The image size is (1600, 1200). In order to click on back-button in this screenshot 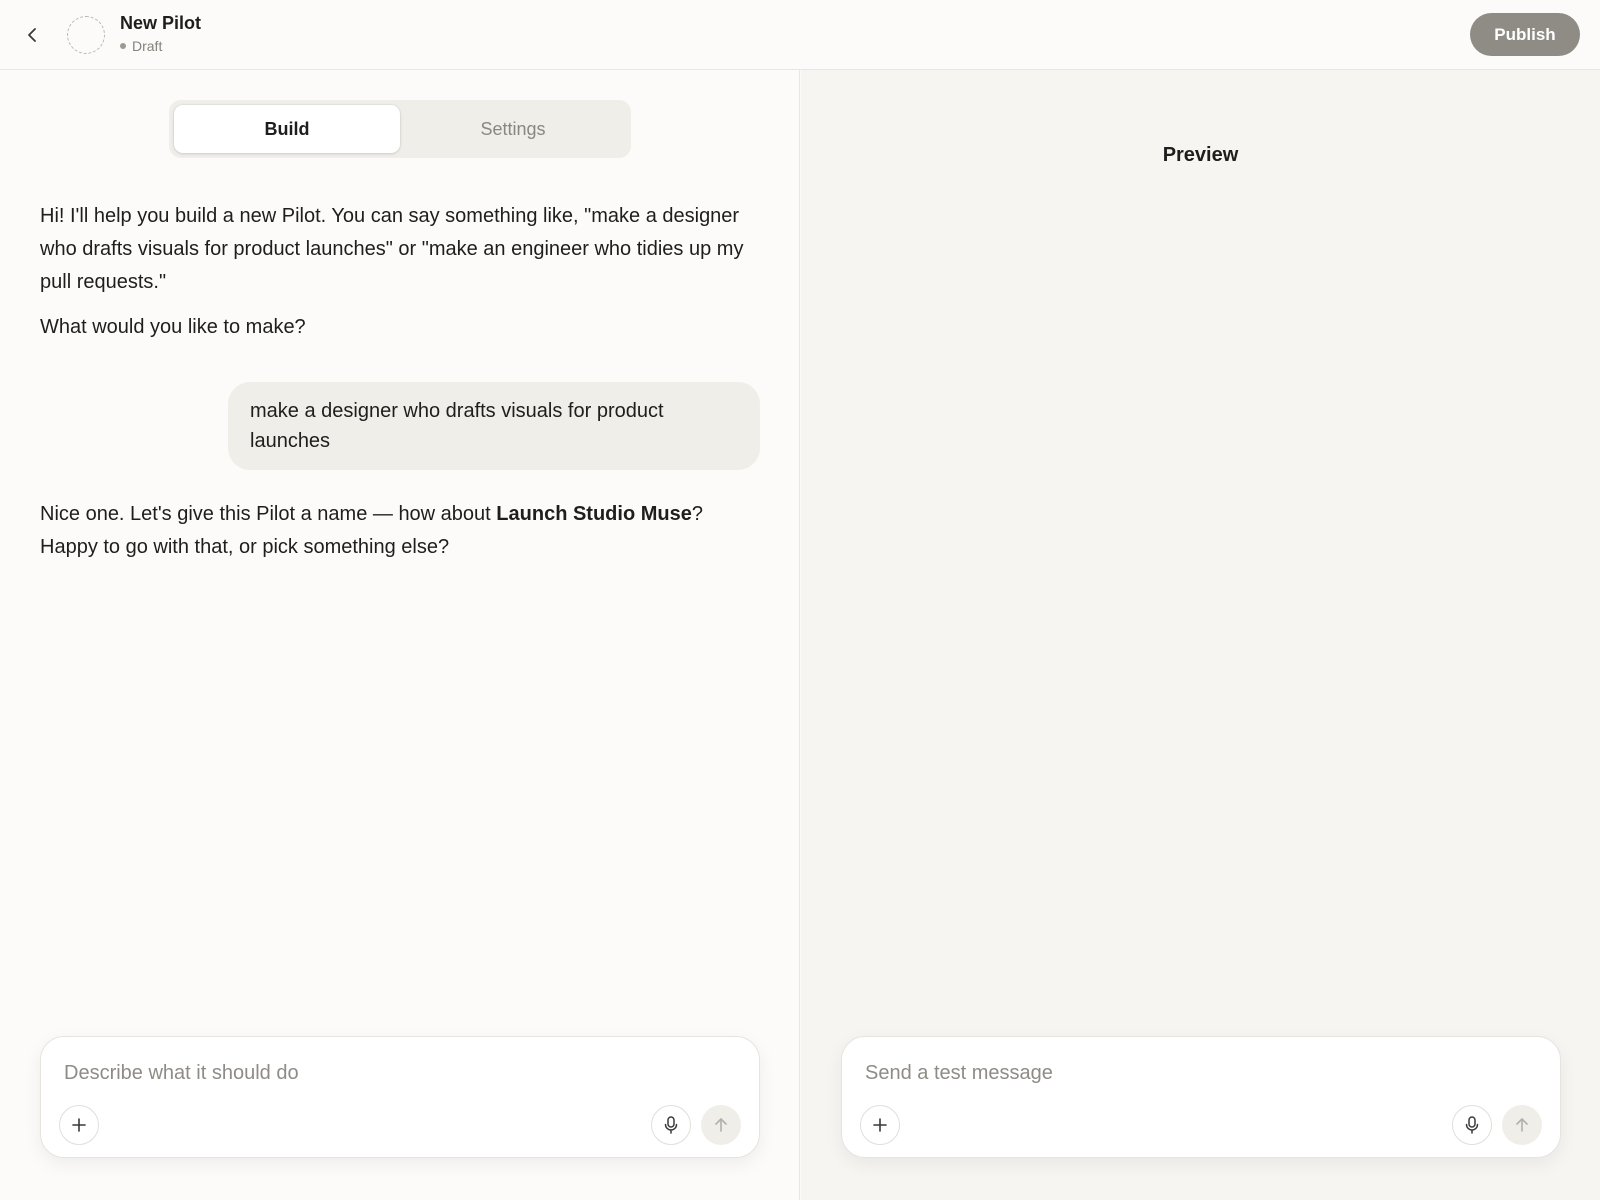, I will do `click(33, 35)`.